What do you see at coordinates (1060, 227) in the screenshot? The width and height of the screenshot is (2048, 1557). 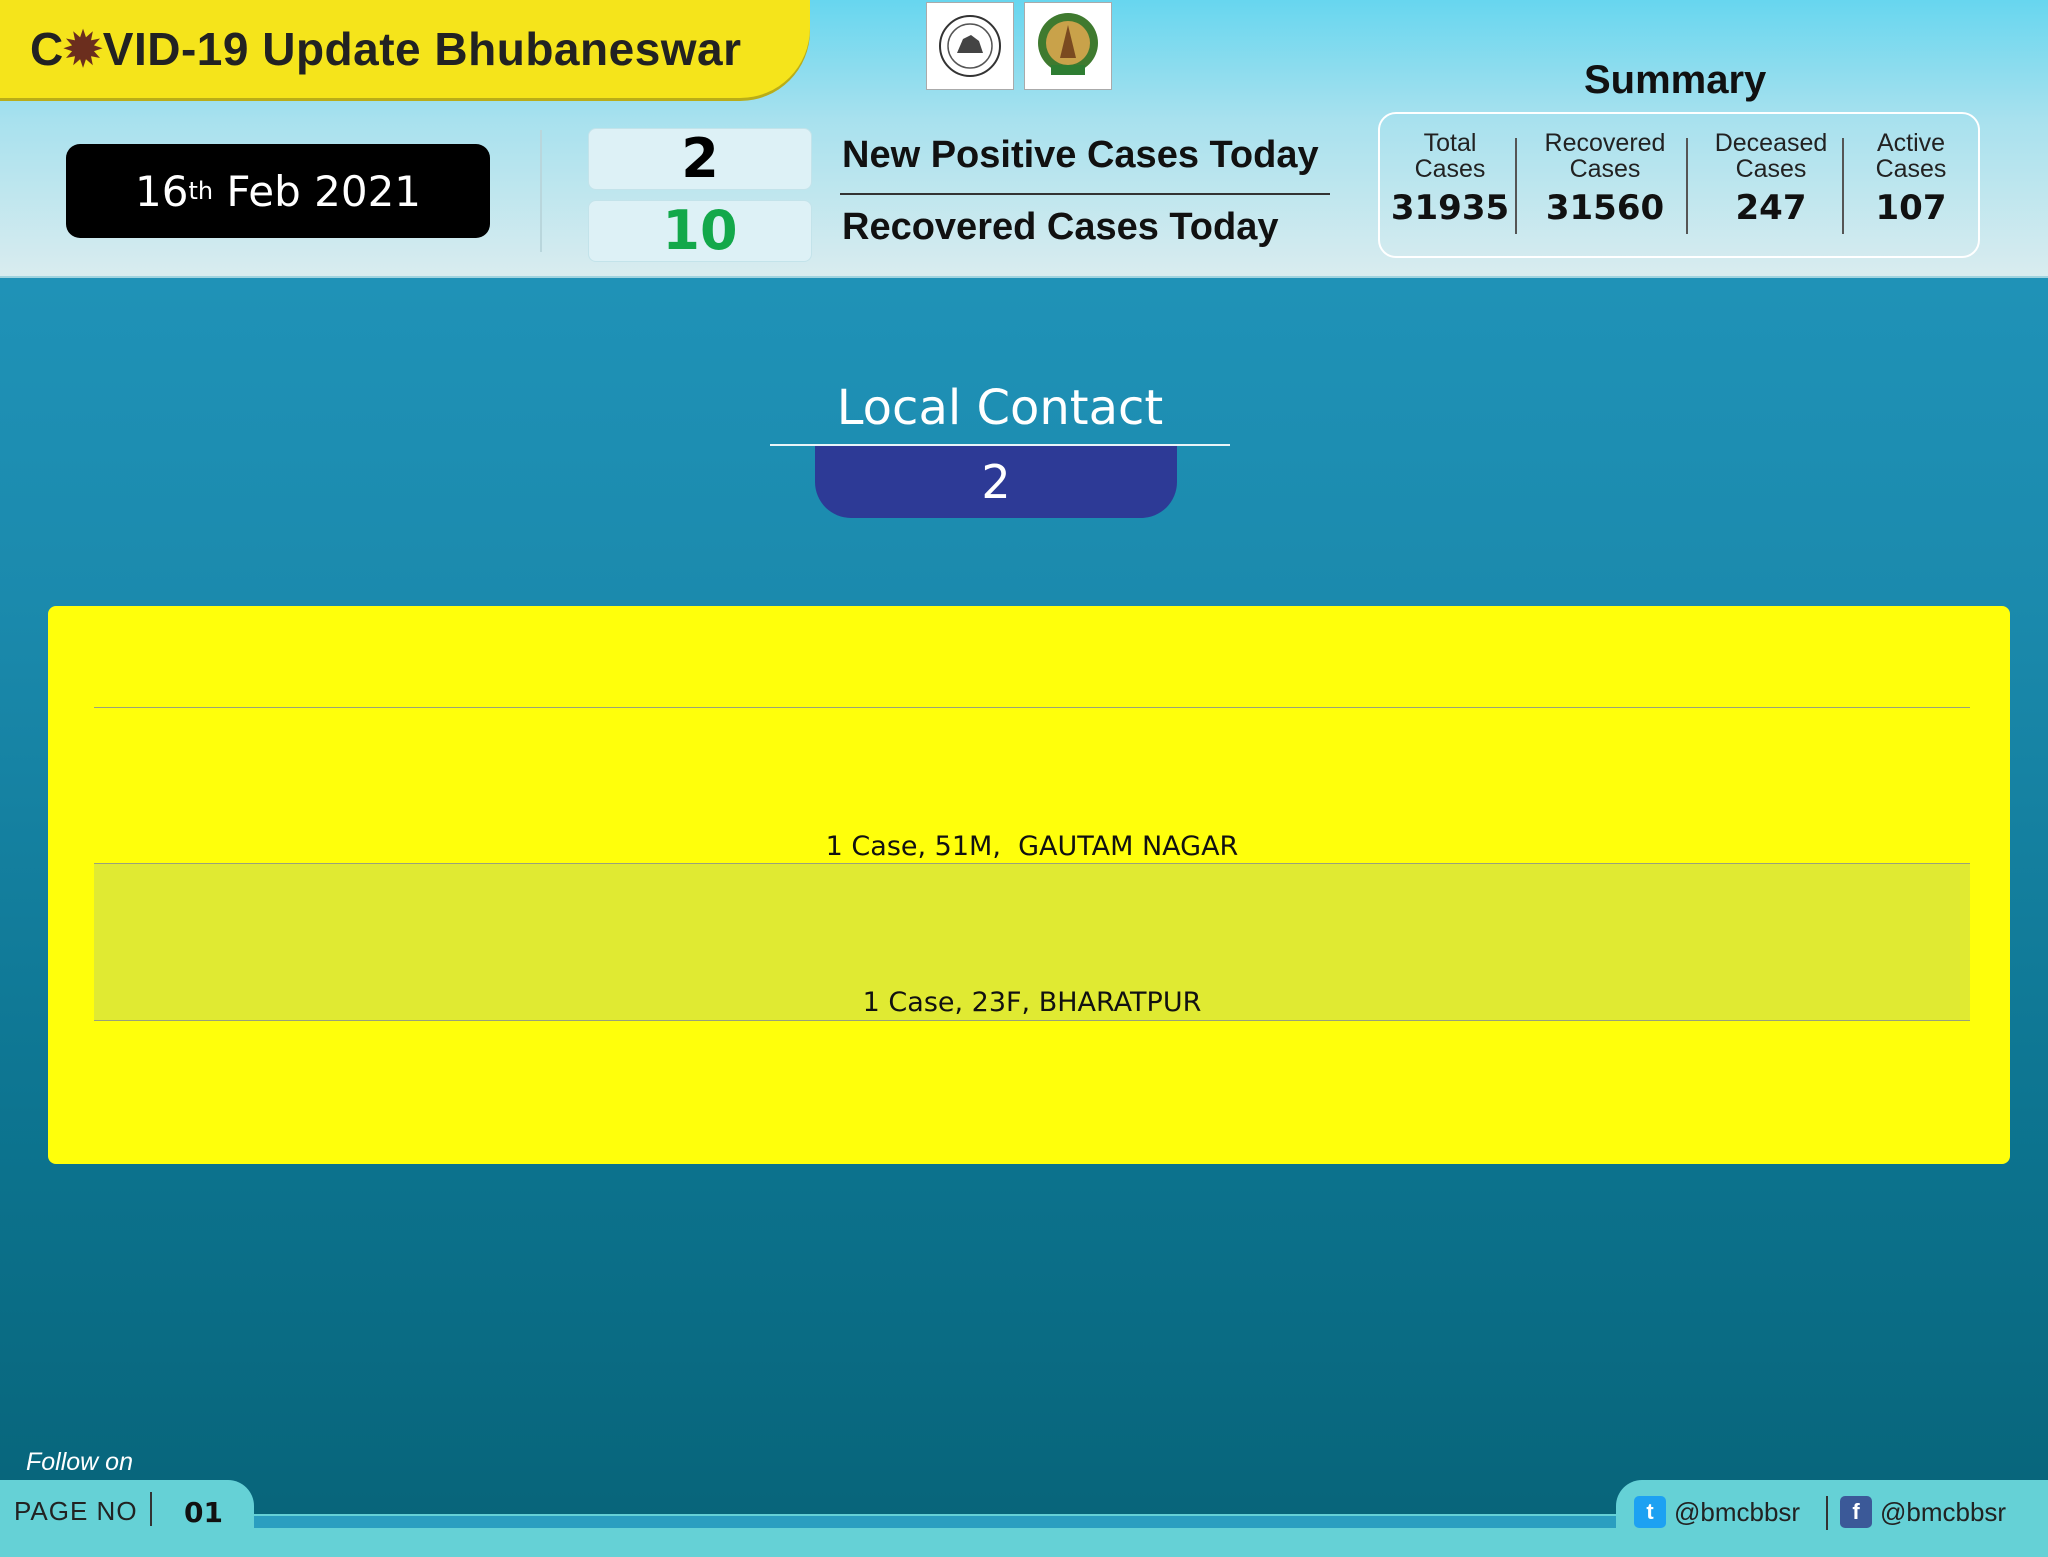 I see `recovered-today-label: Recovered Cases Today` at bounding box center [1060, 227].